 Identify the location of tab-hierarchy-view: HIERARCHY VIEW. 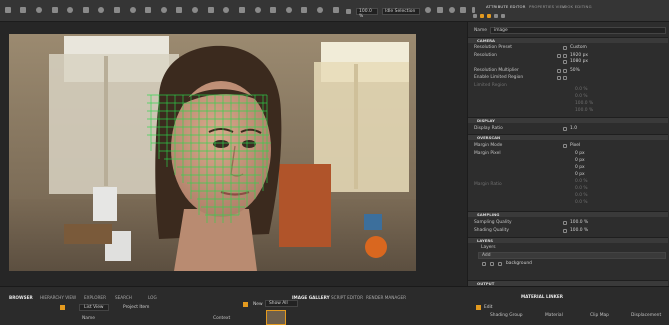
(58, 297).